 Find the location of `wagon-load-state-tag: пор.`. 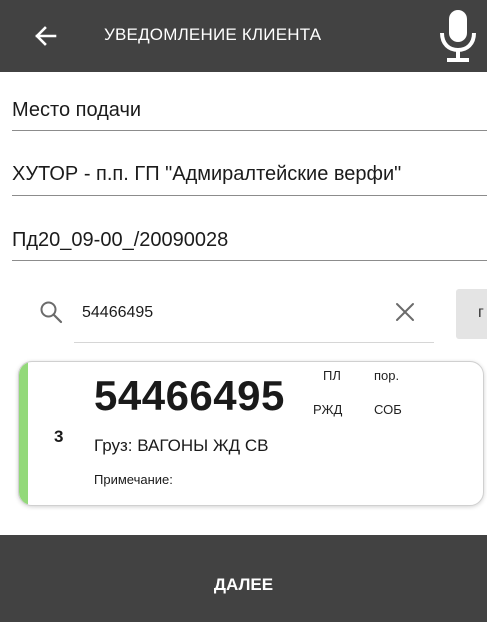

wagon-load-state-tag: пор. is located at coordinates (387, 375).